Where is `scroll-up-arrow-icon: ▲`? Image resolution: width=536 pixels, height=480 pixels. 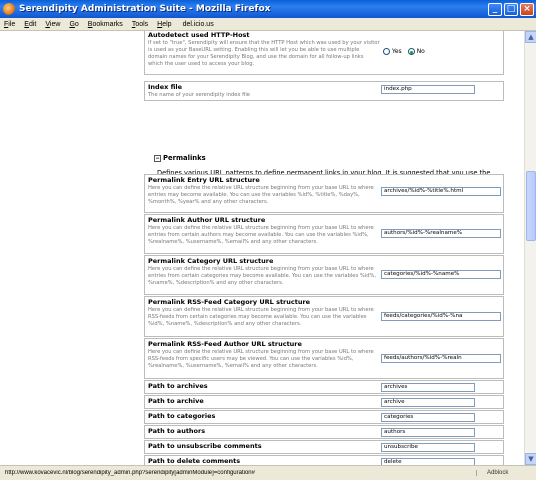
scroll-up-arrow-icon: ▲ is located at coordinates (530, 37).